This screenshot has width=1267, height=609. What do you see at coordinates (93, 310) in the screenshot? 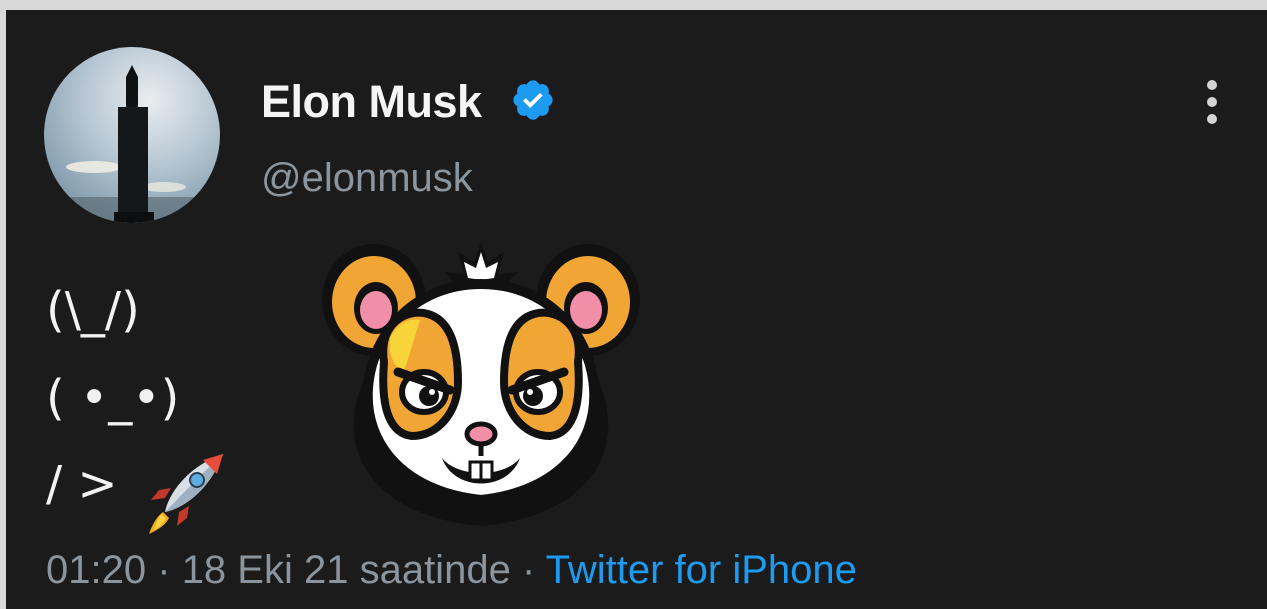
I see `tweet-text-line-1: (\_/)` at bounding box center [93, 310].